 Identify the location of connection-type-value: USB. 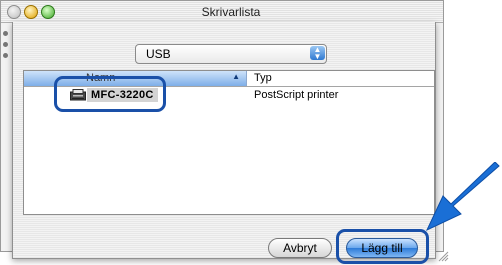
(158, 54).